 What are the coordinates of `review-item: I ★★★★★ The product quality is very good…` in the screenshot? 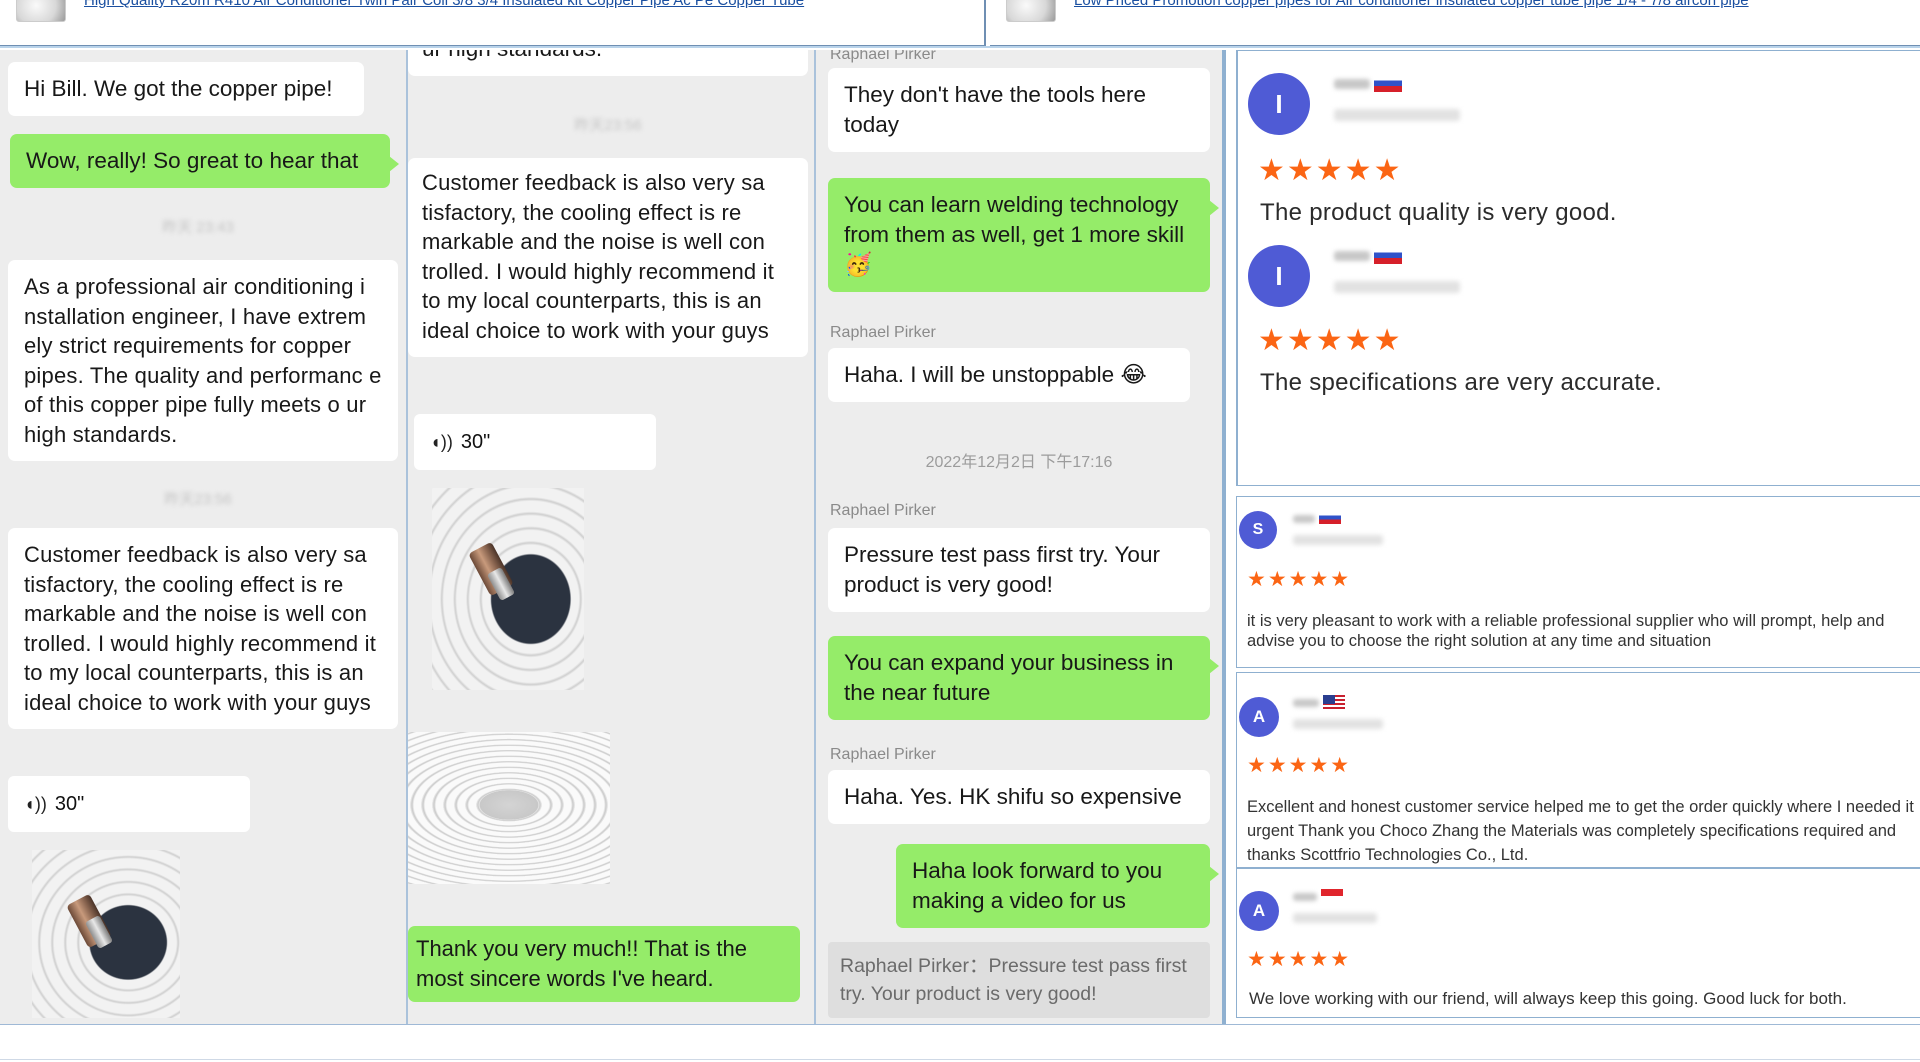 It's located at (1579, 160).